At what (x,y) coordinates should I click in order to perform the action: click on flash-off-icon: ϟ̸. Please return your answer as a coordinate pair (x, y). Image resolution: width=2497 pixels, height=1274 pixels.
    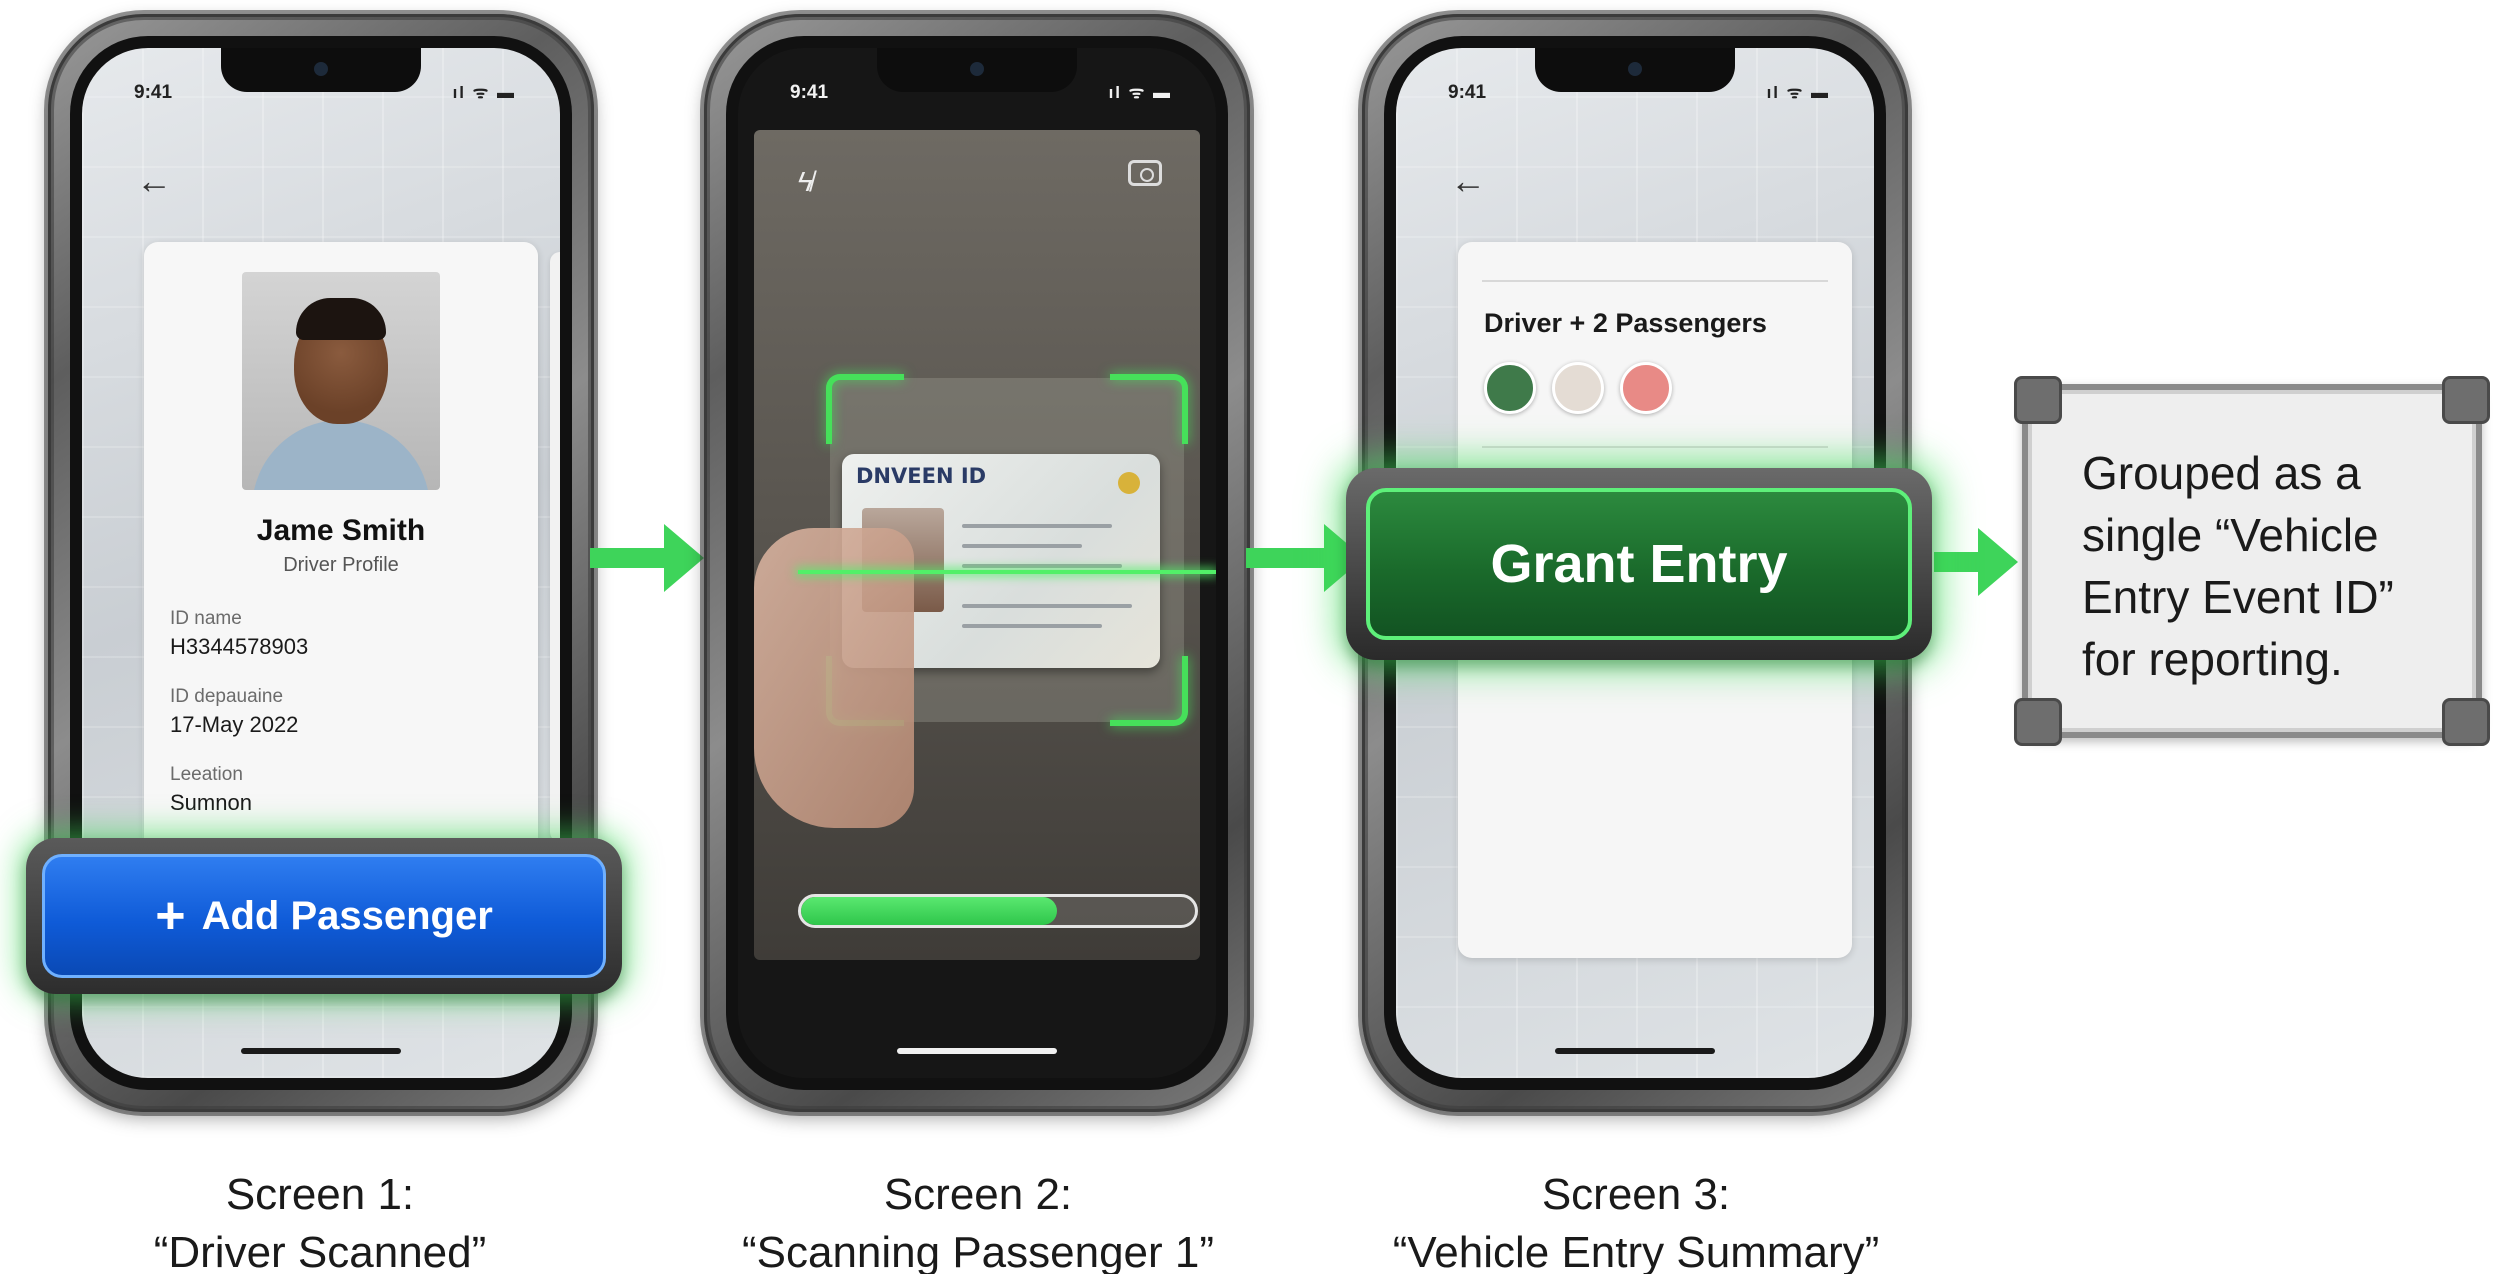
    Looking at the image, I should click on (805, 182).